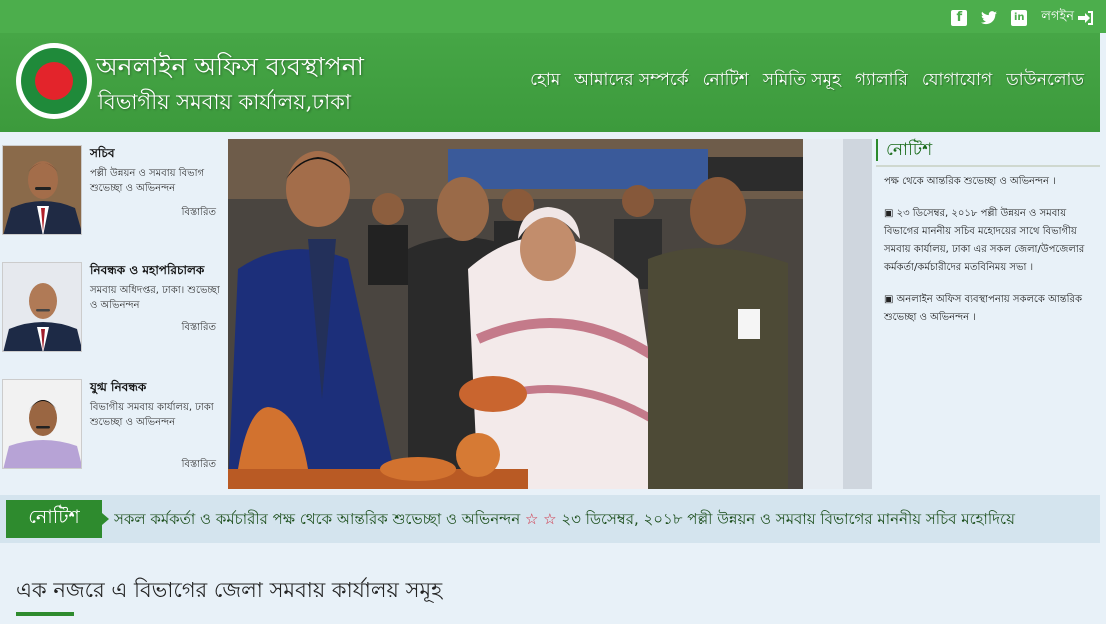 Image resolution: width=1106 pixels, height=624 pixels. I want to click on nav-gallery: গ্যালারি, so click(881, 81).